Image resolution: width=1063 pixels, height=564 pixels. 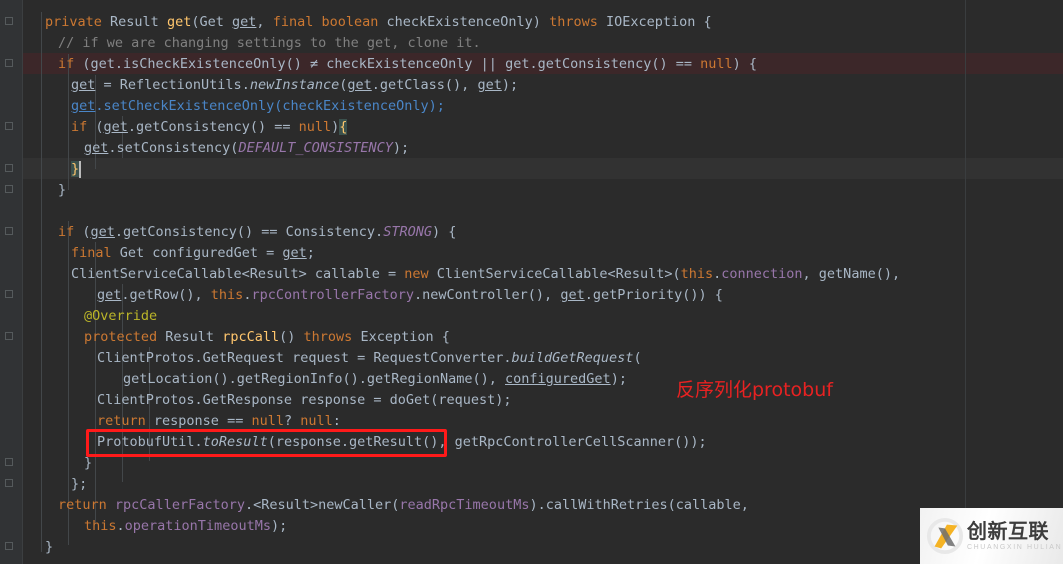 What do you see at coordinates (266, 443) in the screenshot?
I see `annotation-highlight-box` at bounding box center [266, 443].